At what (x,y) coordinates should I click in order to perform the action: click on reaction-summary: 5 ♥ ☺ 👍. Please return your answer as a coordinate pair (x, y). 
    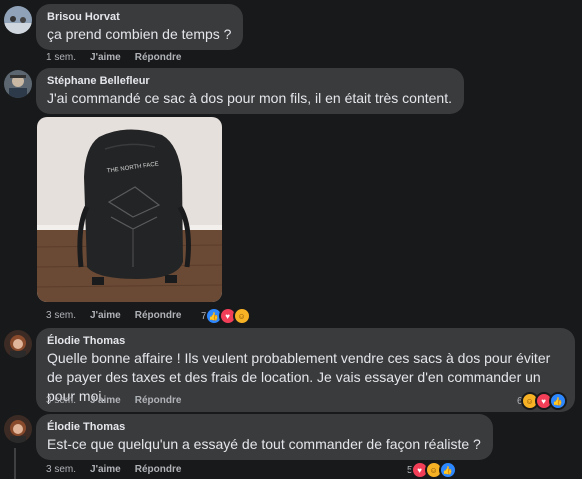
    Looking at the image, I should click on (432, 470).